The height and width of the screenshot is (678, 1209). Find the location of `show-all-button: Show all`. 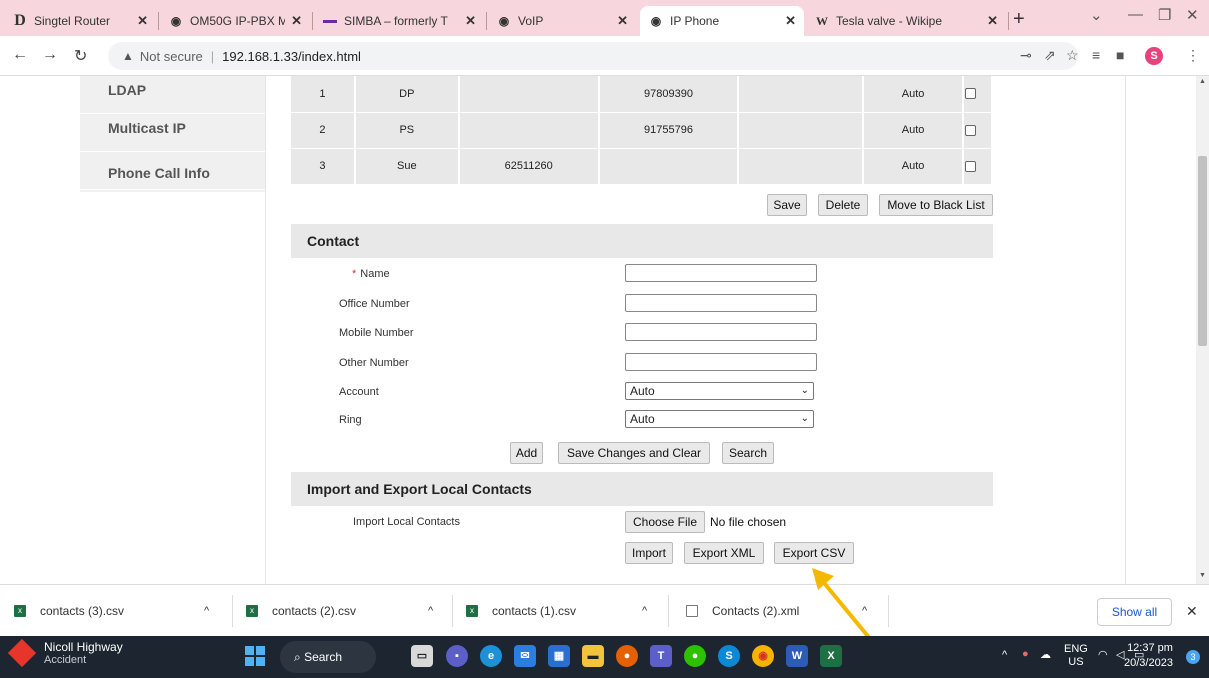

show-all-button: Show all is located at coordinates (1134, 612).